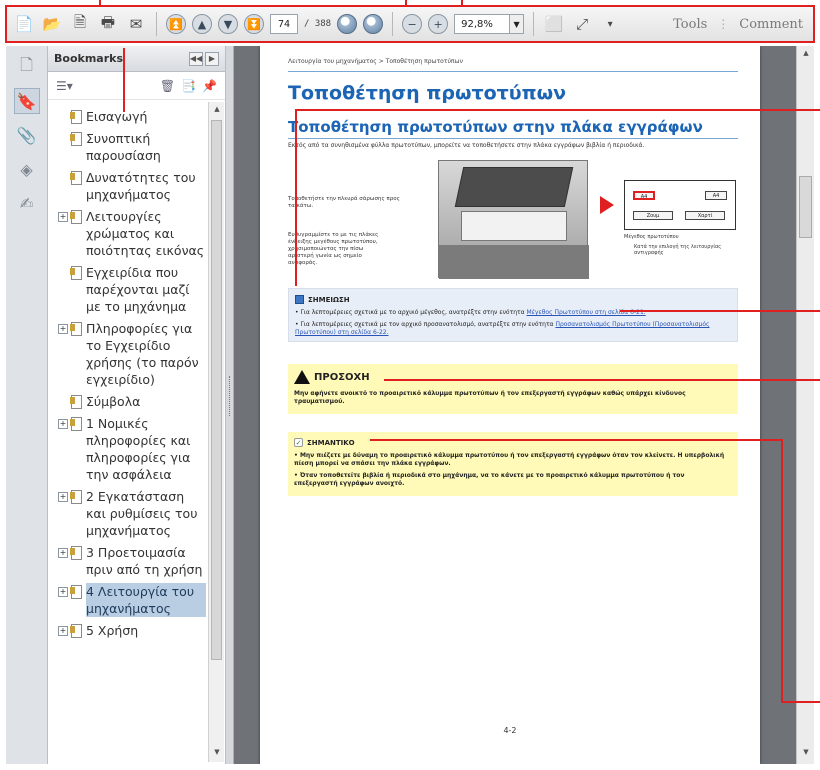 This screenshot has height=770, width=820. I want to click on bookmark-item: + 3 Προετοιμασία πριν από τη χρήση, so click(128, 561).